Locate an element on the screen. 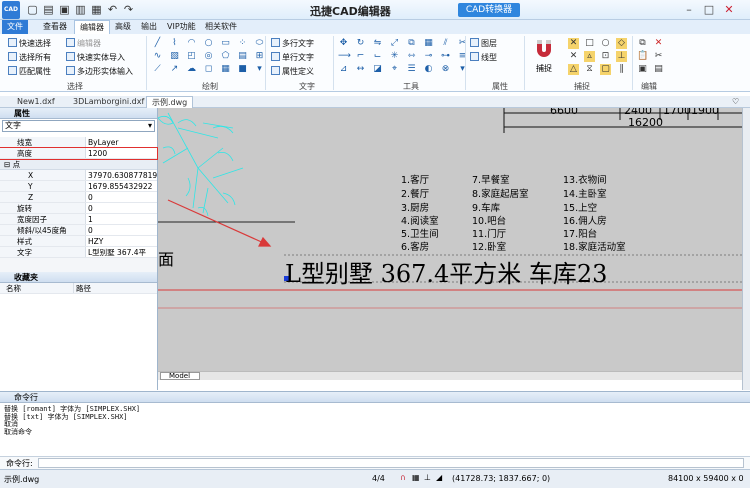 This screenshot has height=488, width=750. extend-icon: ⟶ is located at coordinates (344, 56).